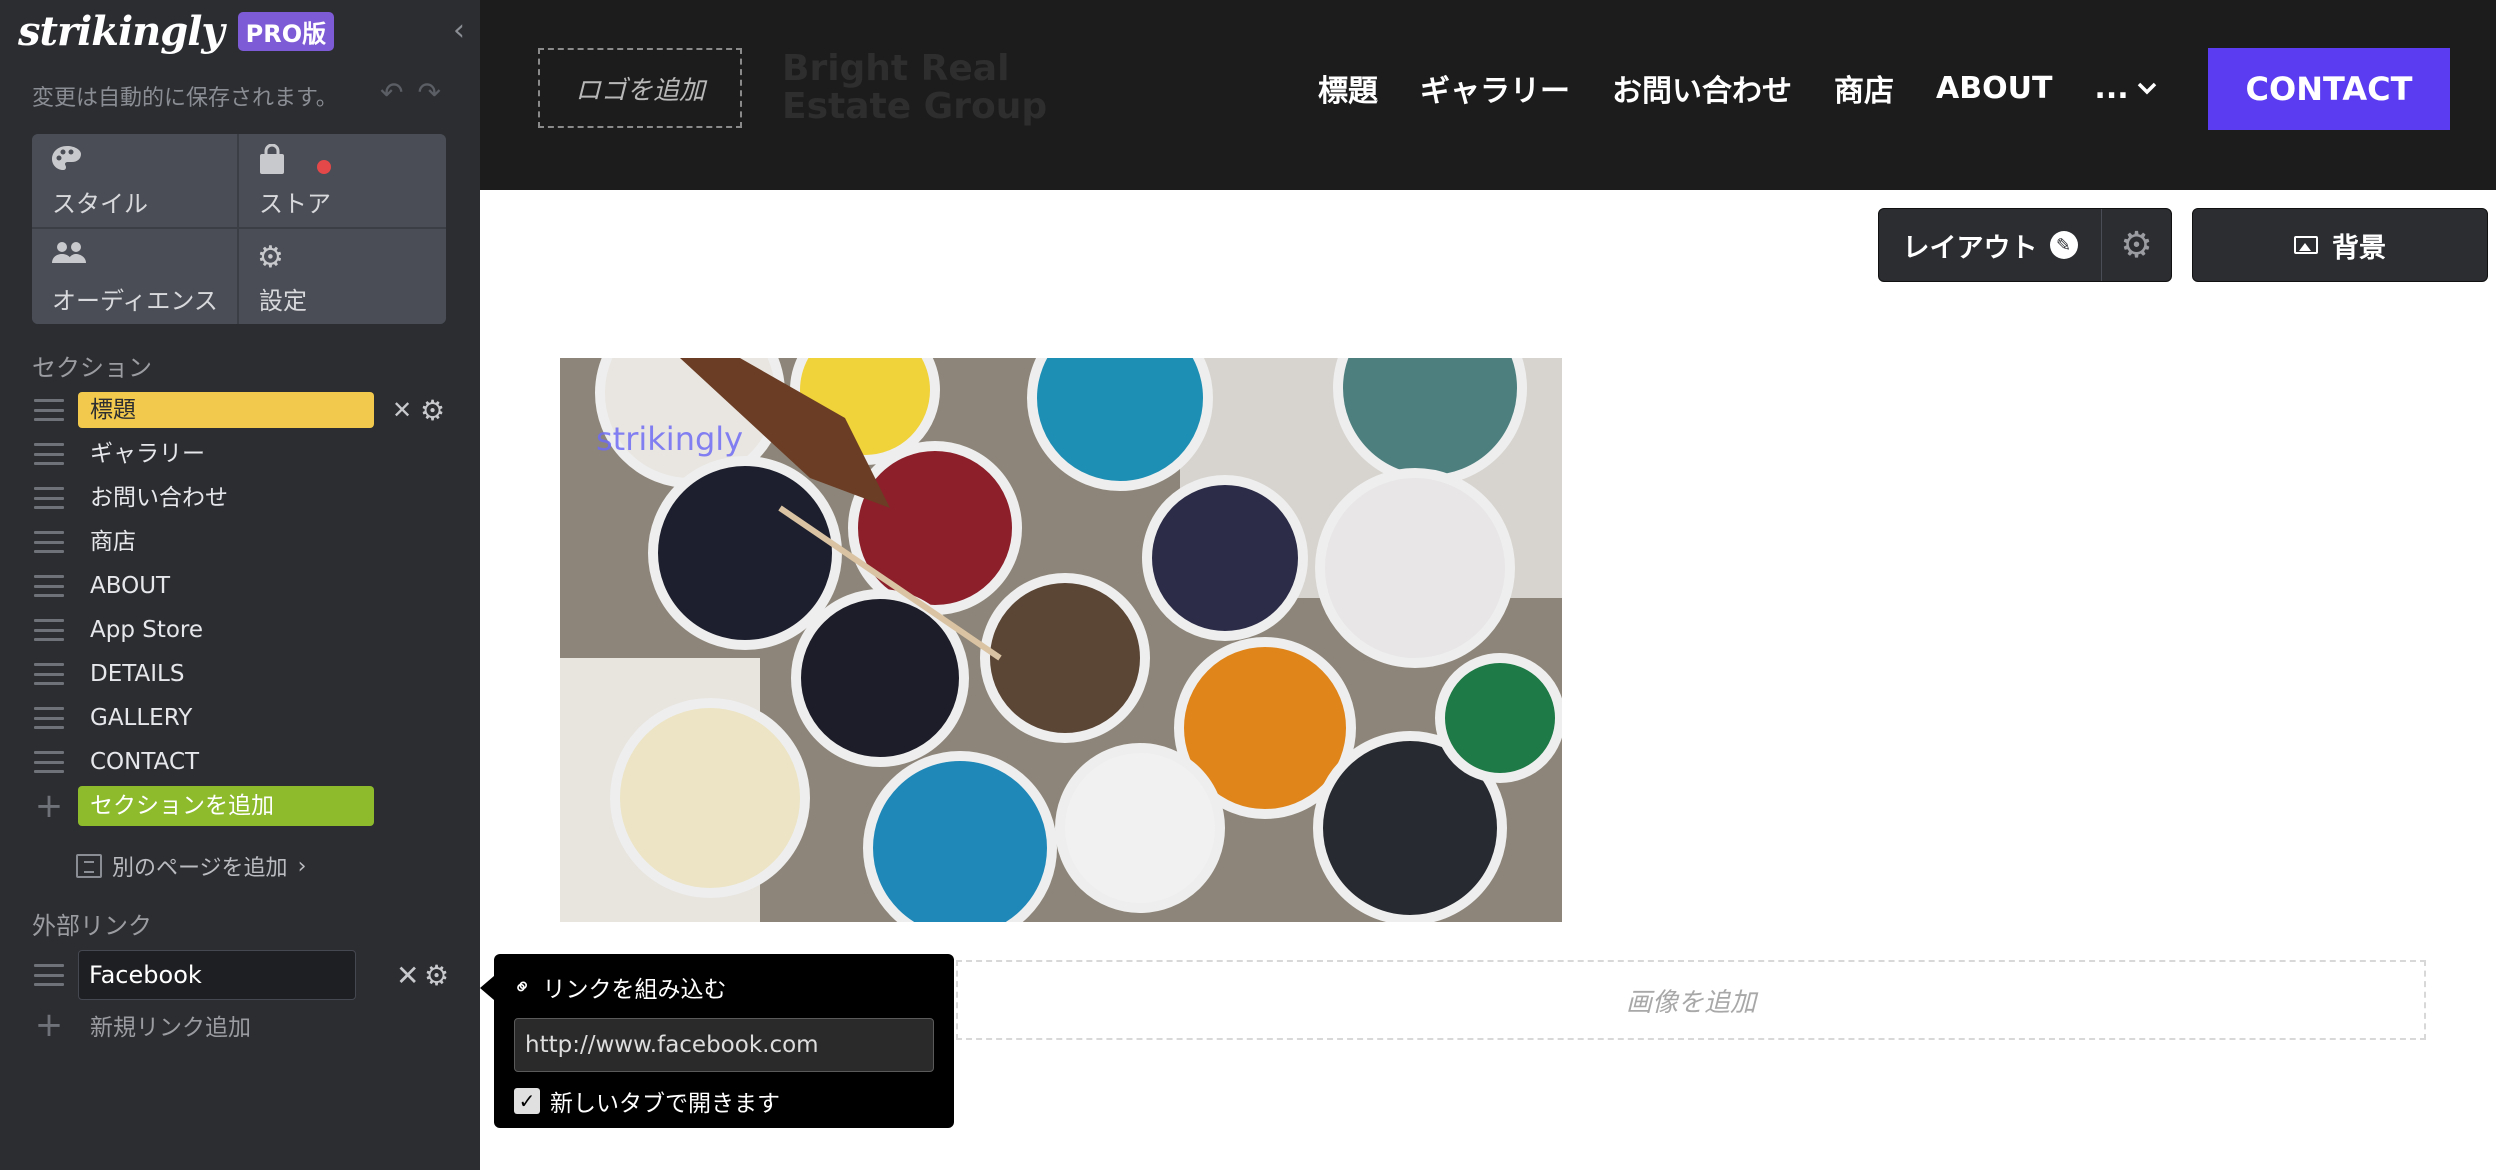 This screenshot has height=1170, width=2496. Describe the element at coordinates (665, 1104) in the screenshot. I see `new-tab-label: 新しいタブで開きます` at that location.